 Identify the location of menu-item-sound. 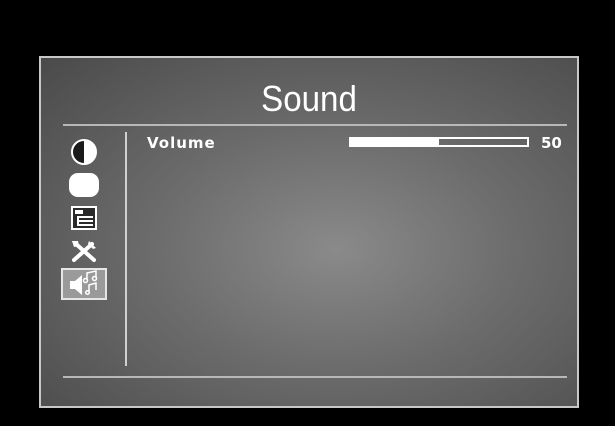
(84, 284).